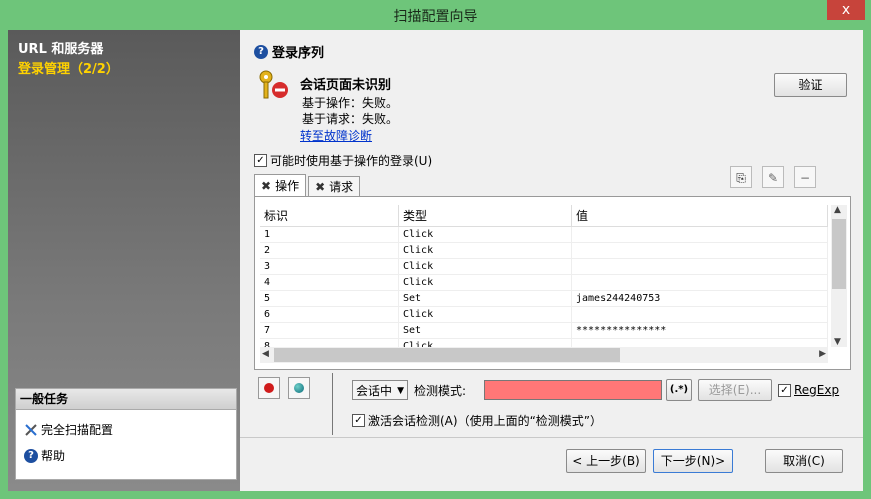 This screenshot has width=871, height=499. What do you see at coordinates (329, 266) in the screenshot?
I see `cell-id: 3` at bounding box center [329, 266].